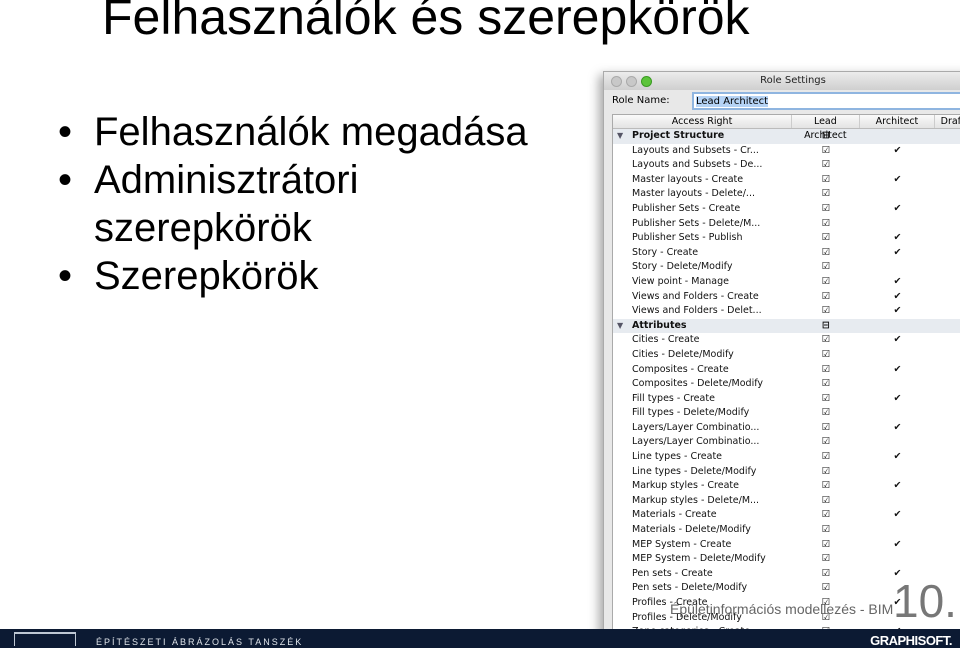 The width and height of the screenshot is (960, 648). What do you see at coordinates (826, 128) in the screenshot?
I see `column-header: Lead Architect` at bounding box center [826, 128].